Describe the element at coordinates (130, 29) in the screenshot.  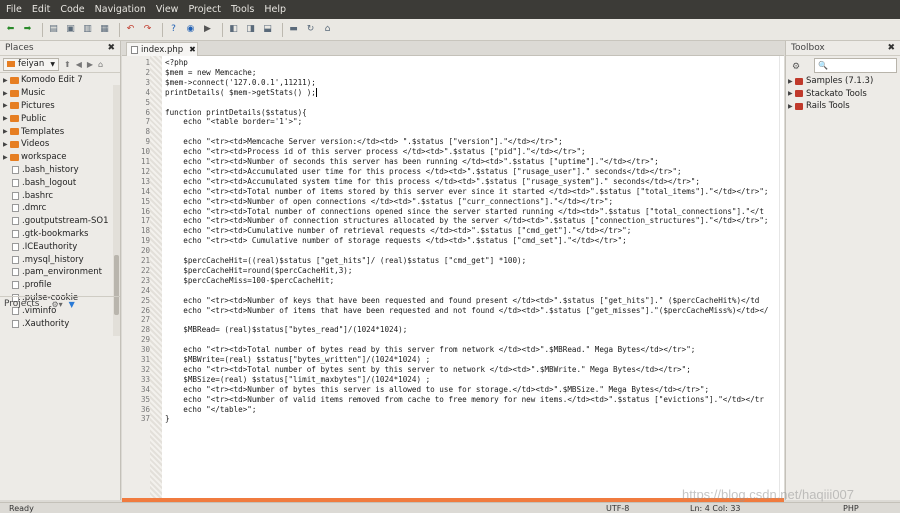
I see `undo-icon: ↶` at that location.